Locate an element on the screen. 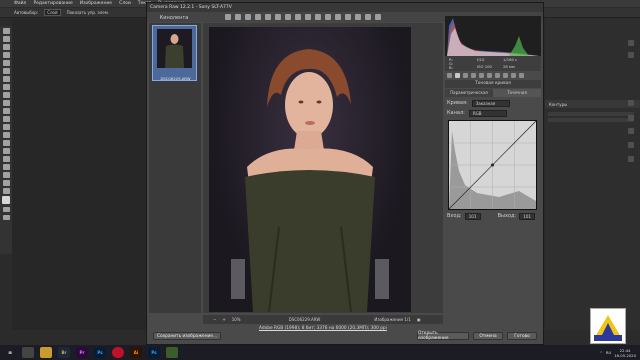 Image resolution: width=640 pixels, height=360 pixels. menu-image: Изображение is located at coordinates (96, 3).